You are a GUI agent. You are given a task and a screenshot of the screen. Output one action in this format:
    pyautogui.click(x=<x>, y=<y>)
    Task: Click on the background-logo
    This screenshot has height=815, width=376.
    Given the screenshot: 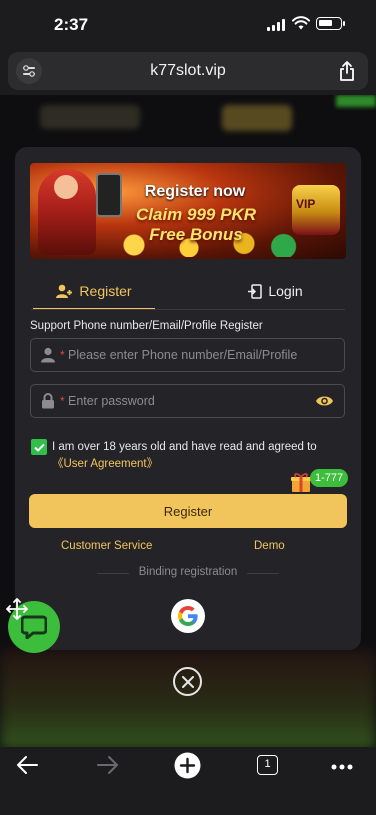 What is the action you would take?
    pyautogui.click(x=90, y=117)
    